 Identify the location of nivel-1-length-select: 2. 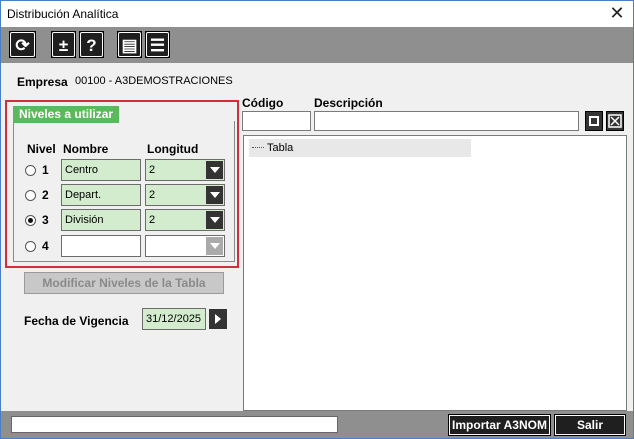
(185, 170).